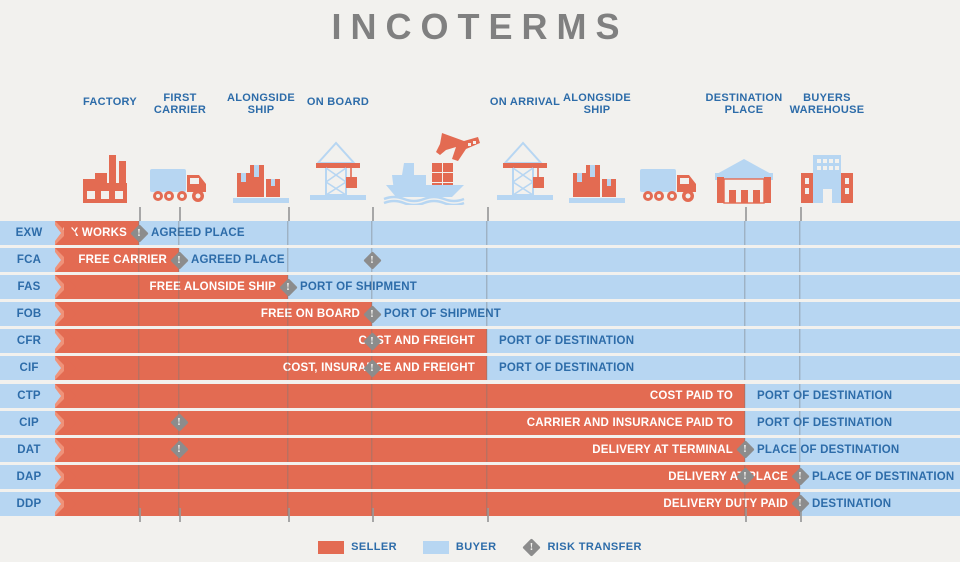 The width and height of the screenshot is (960, 562). What do you see at coordinates (33, 422) in the screenshot?
I see `incoterm-code-chip: CIP` at bounding box center [33, 422].